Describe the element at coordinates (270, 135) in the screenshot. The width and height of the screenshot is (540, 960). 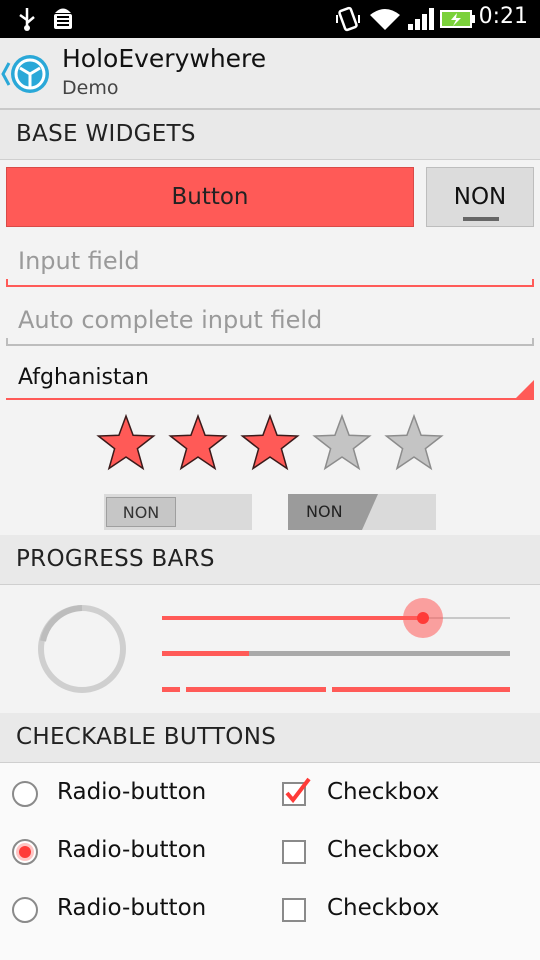
I see `section-header-base-widgets: BASE WIDGETS` at that location.